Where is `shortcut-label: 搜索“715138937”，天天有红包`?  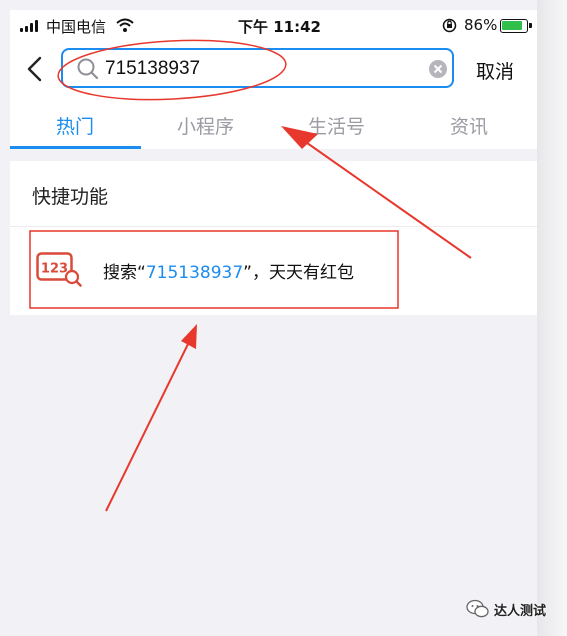 shortcut-label: 搜索“715138937”，天天有红包 is located at coordinates (228, 270).